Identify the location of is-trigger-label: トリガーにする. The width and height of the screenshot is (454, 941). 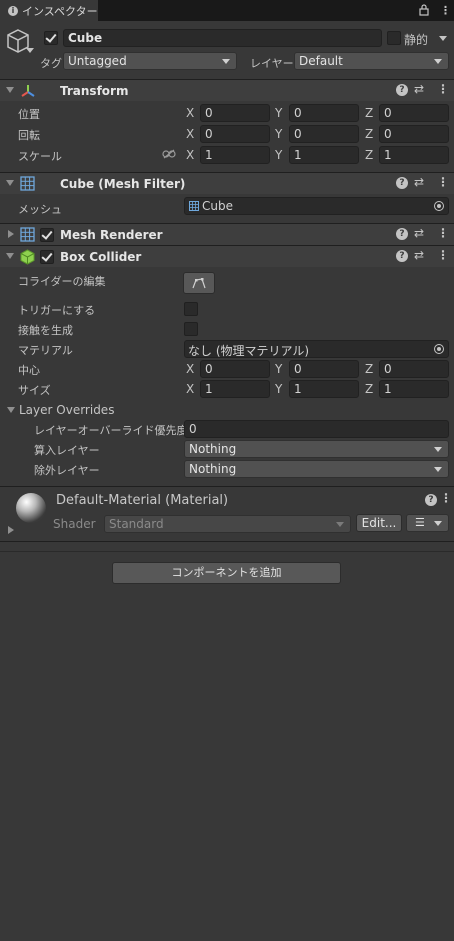
(57, 310).